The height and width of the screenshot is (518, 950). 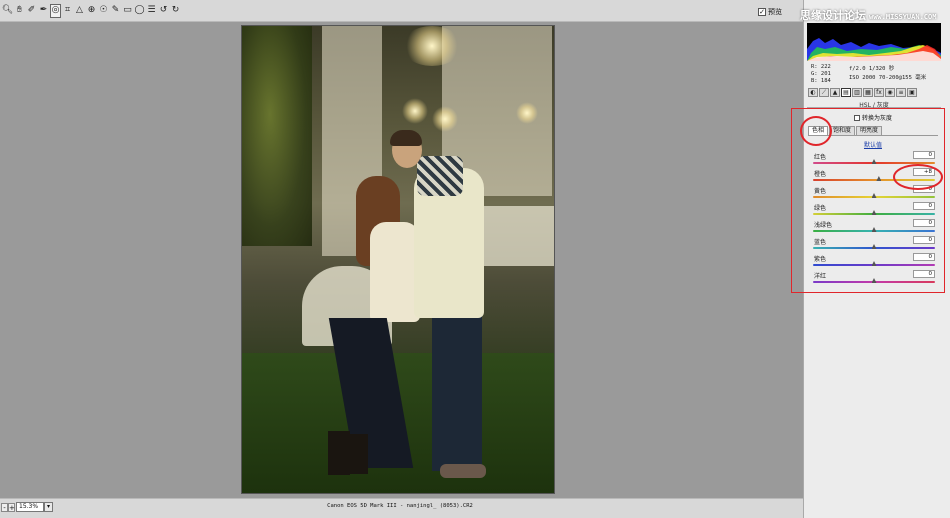 I want to click on tone-curve-tab-icon: ⟋, so click(x=824, y=92).